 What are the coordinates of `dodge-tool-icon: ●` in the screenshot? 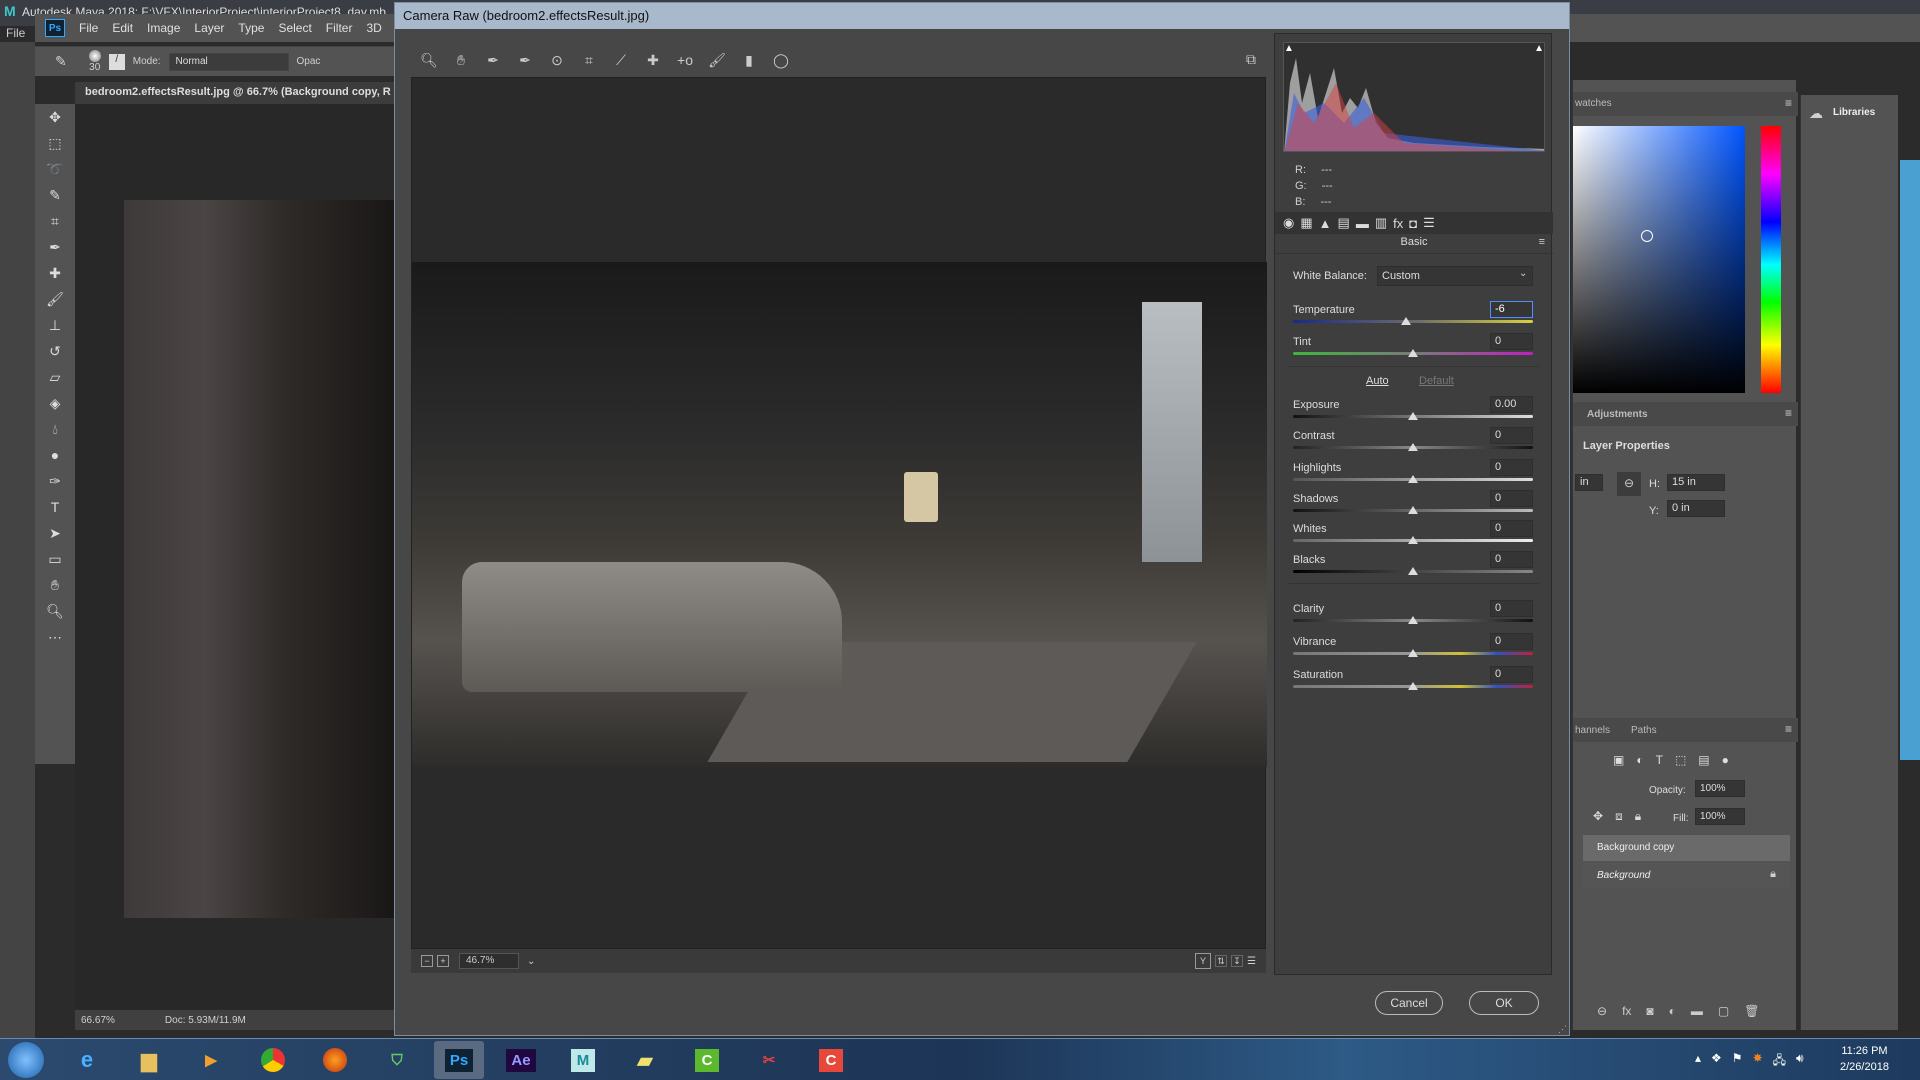 It's located at (55, 455).